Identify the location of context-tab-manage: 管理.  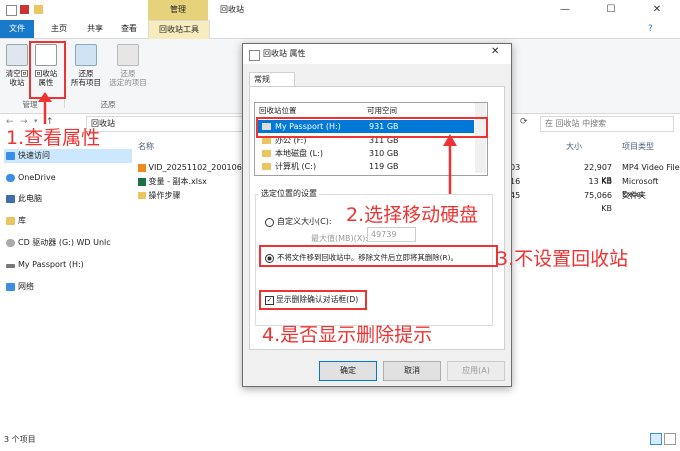
(178, 10).